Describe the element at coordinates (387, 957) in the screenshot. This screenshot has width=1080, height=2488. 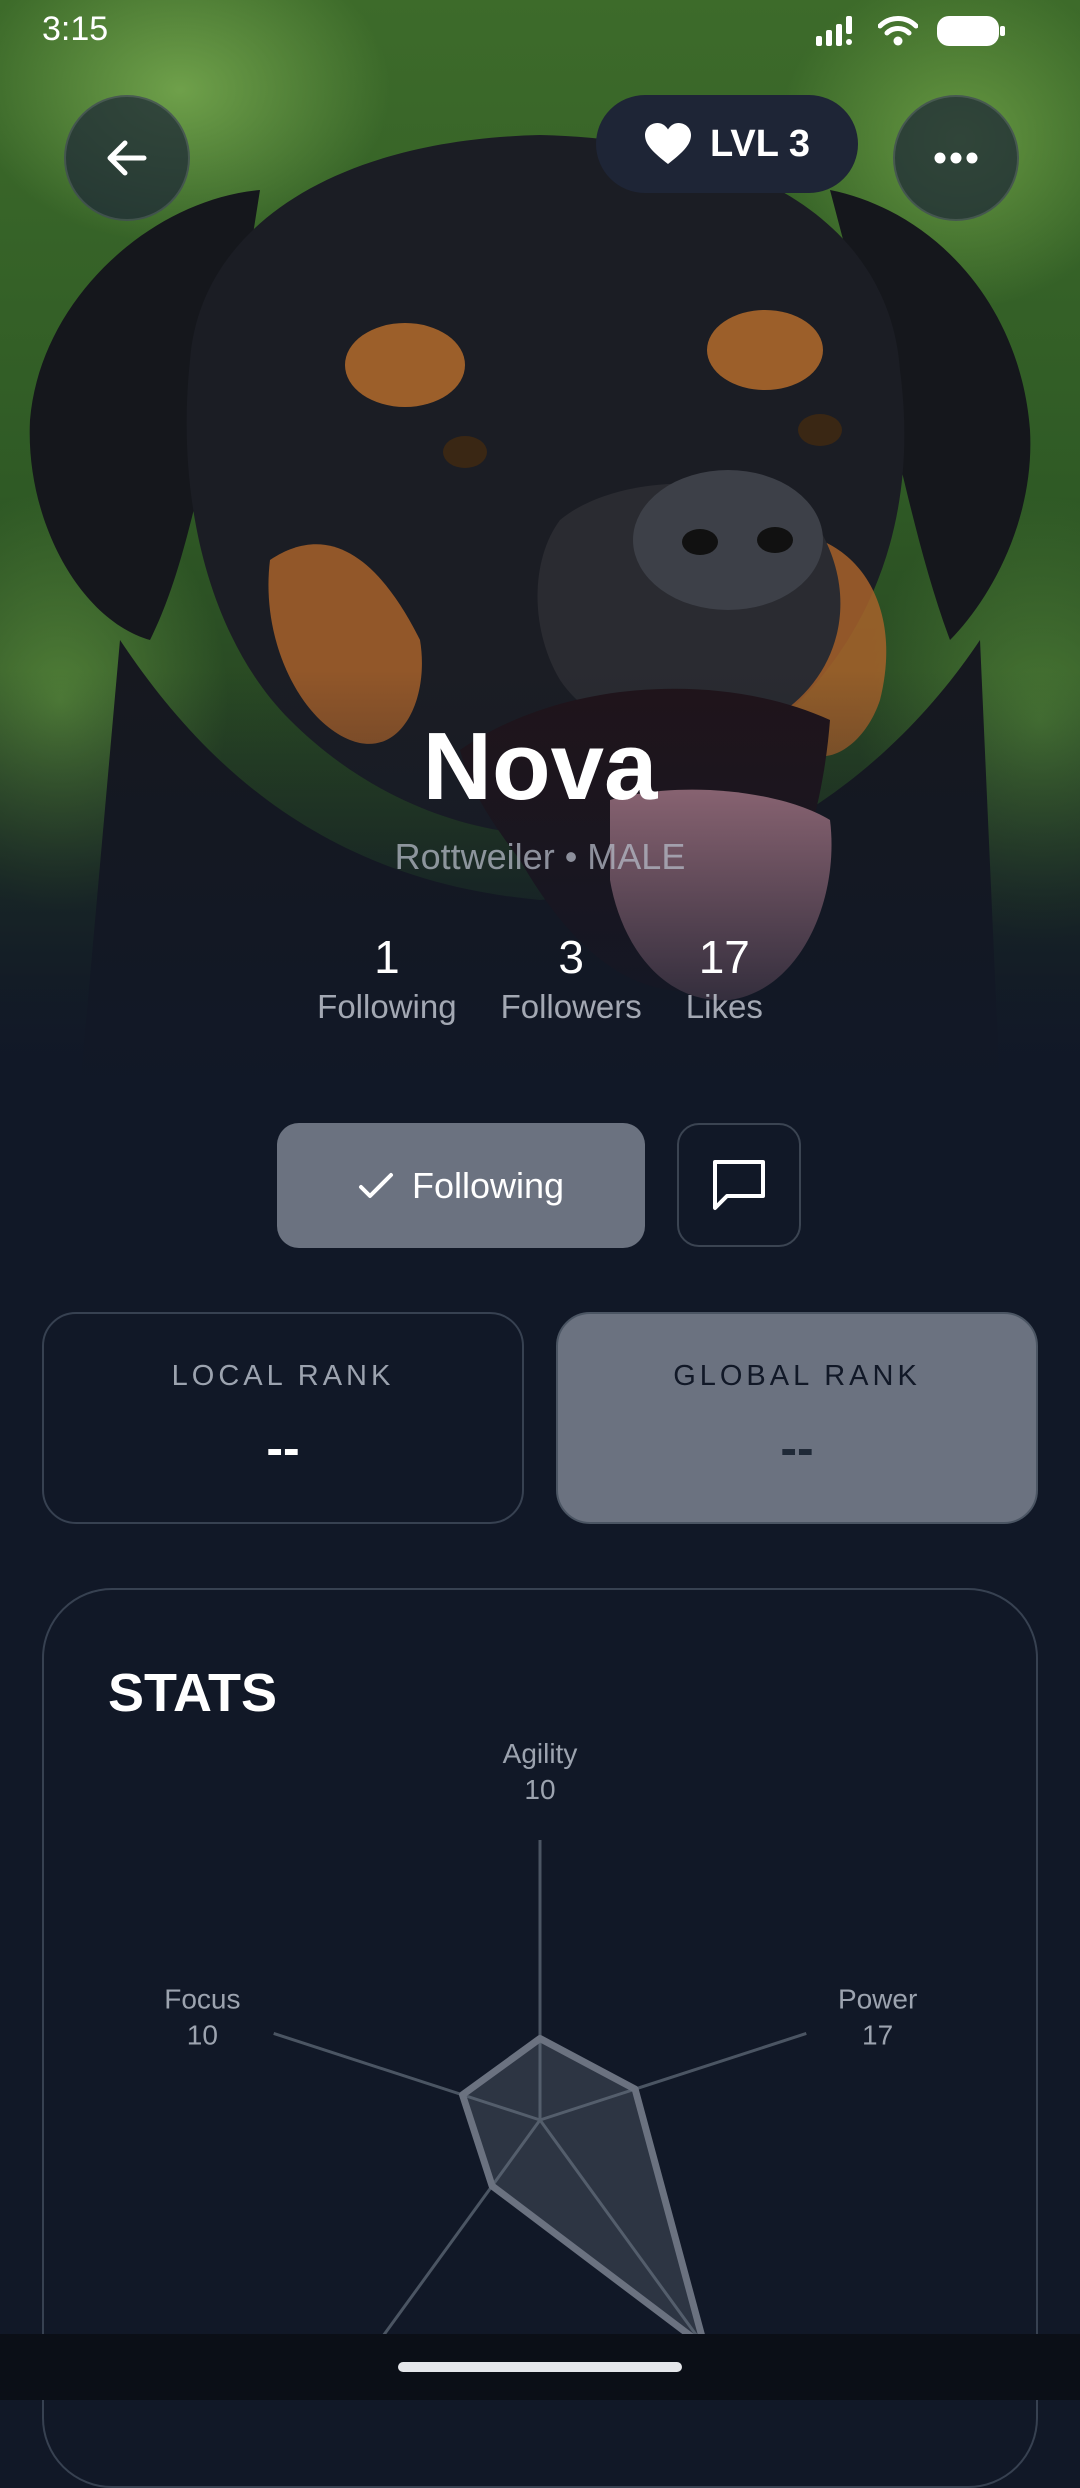
I see `following-count-value: 1` at that location.